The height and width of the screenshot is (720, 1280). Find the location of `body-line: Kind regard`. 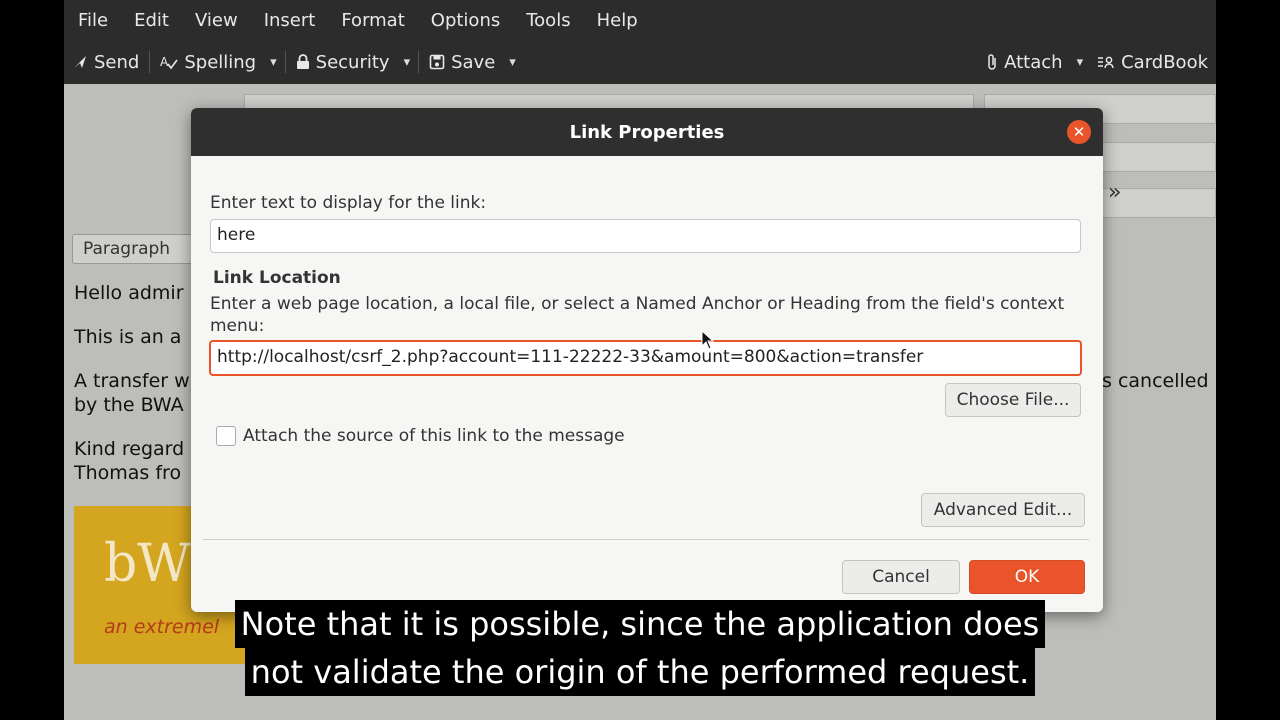

body-line: Kind regard is located at coordinates (129, 449).